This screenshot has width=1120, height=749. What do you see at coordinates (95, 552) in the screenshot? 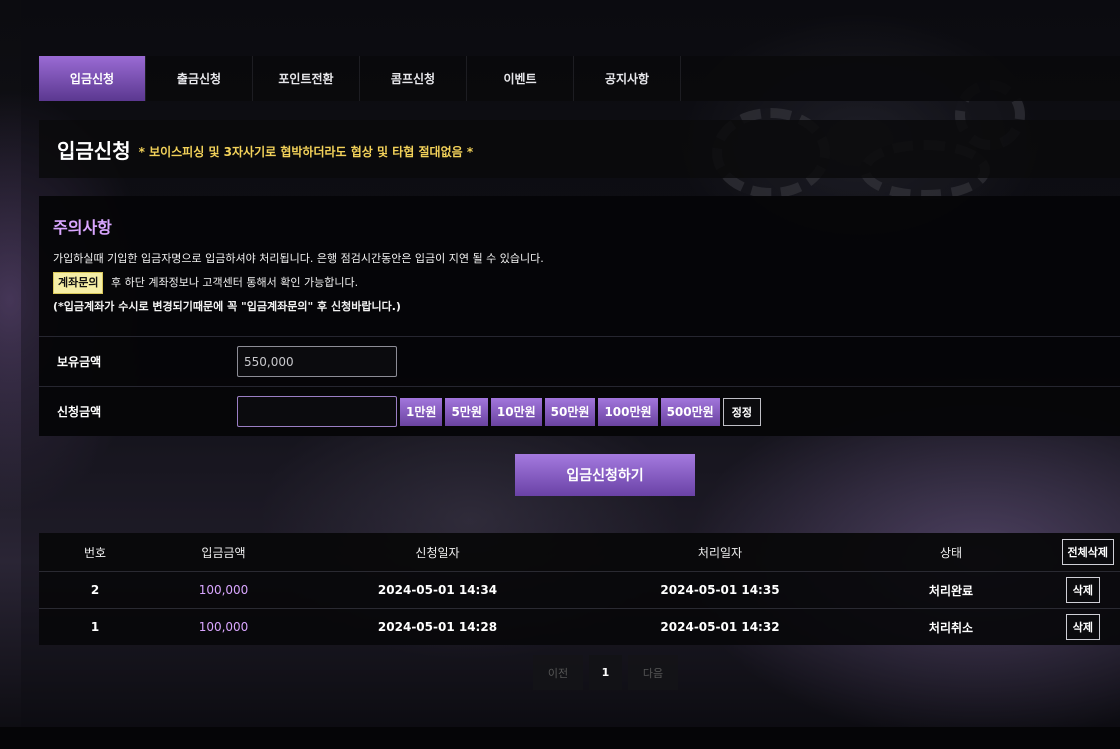
I see `column-header-no: 번호` at bounding box center [95, 552].